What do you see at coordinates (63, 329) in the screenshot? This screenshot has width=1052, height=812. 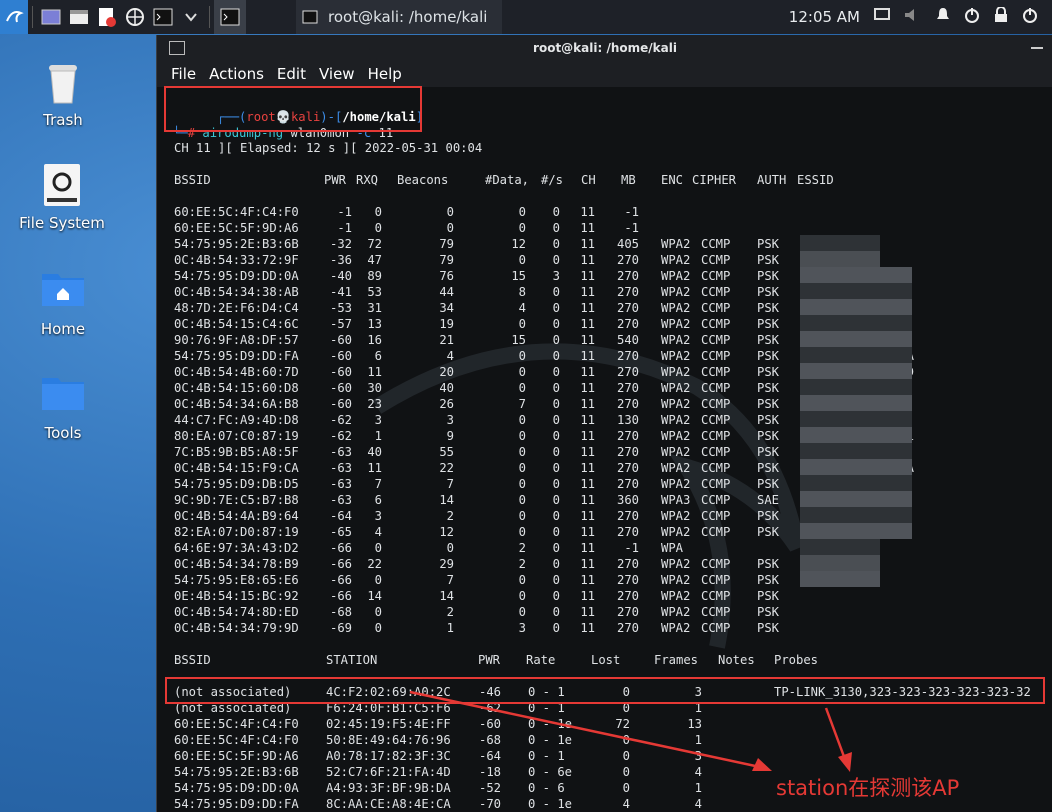 I see `desktop-icon-label: Home` at bounding box center [63, 329].